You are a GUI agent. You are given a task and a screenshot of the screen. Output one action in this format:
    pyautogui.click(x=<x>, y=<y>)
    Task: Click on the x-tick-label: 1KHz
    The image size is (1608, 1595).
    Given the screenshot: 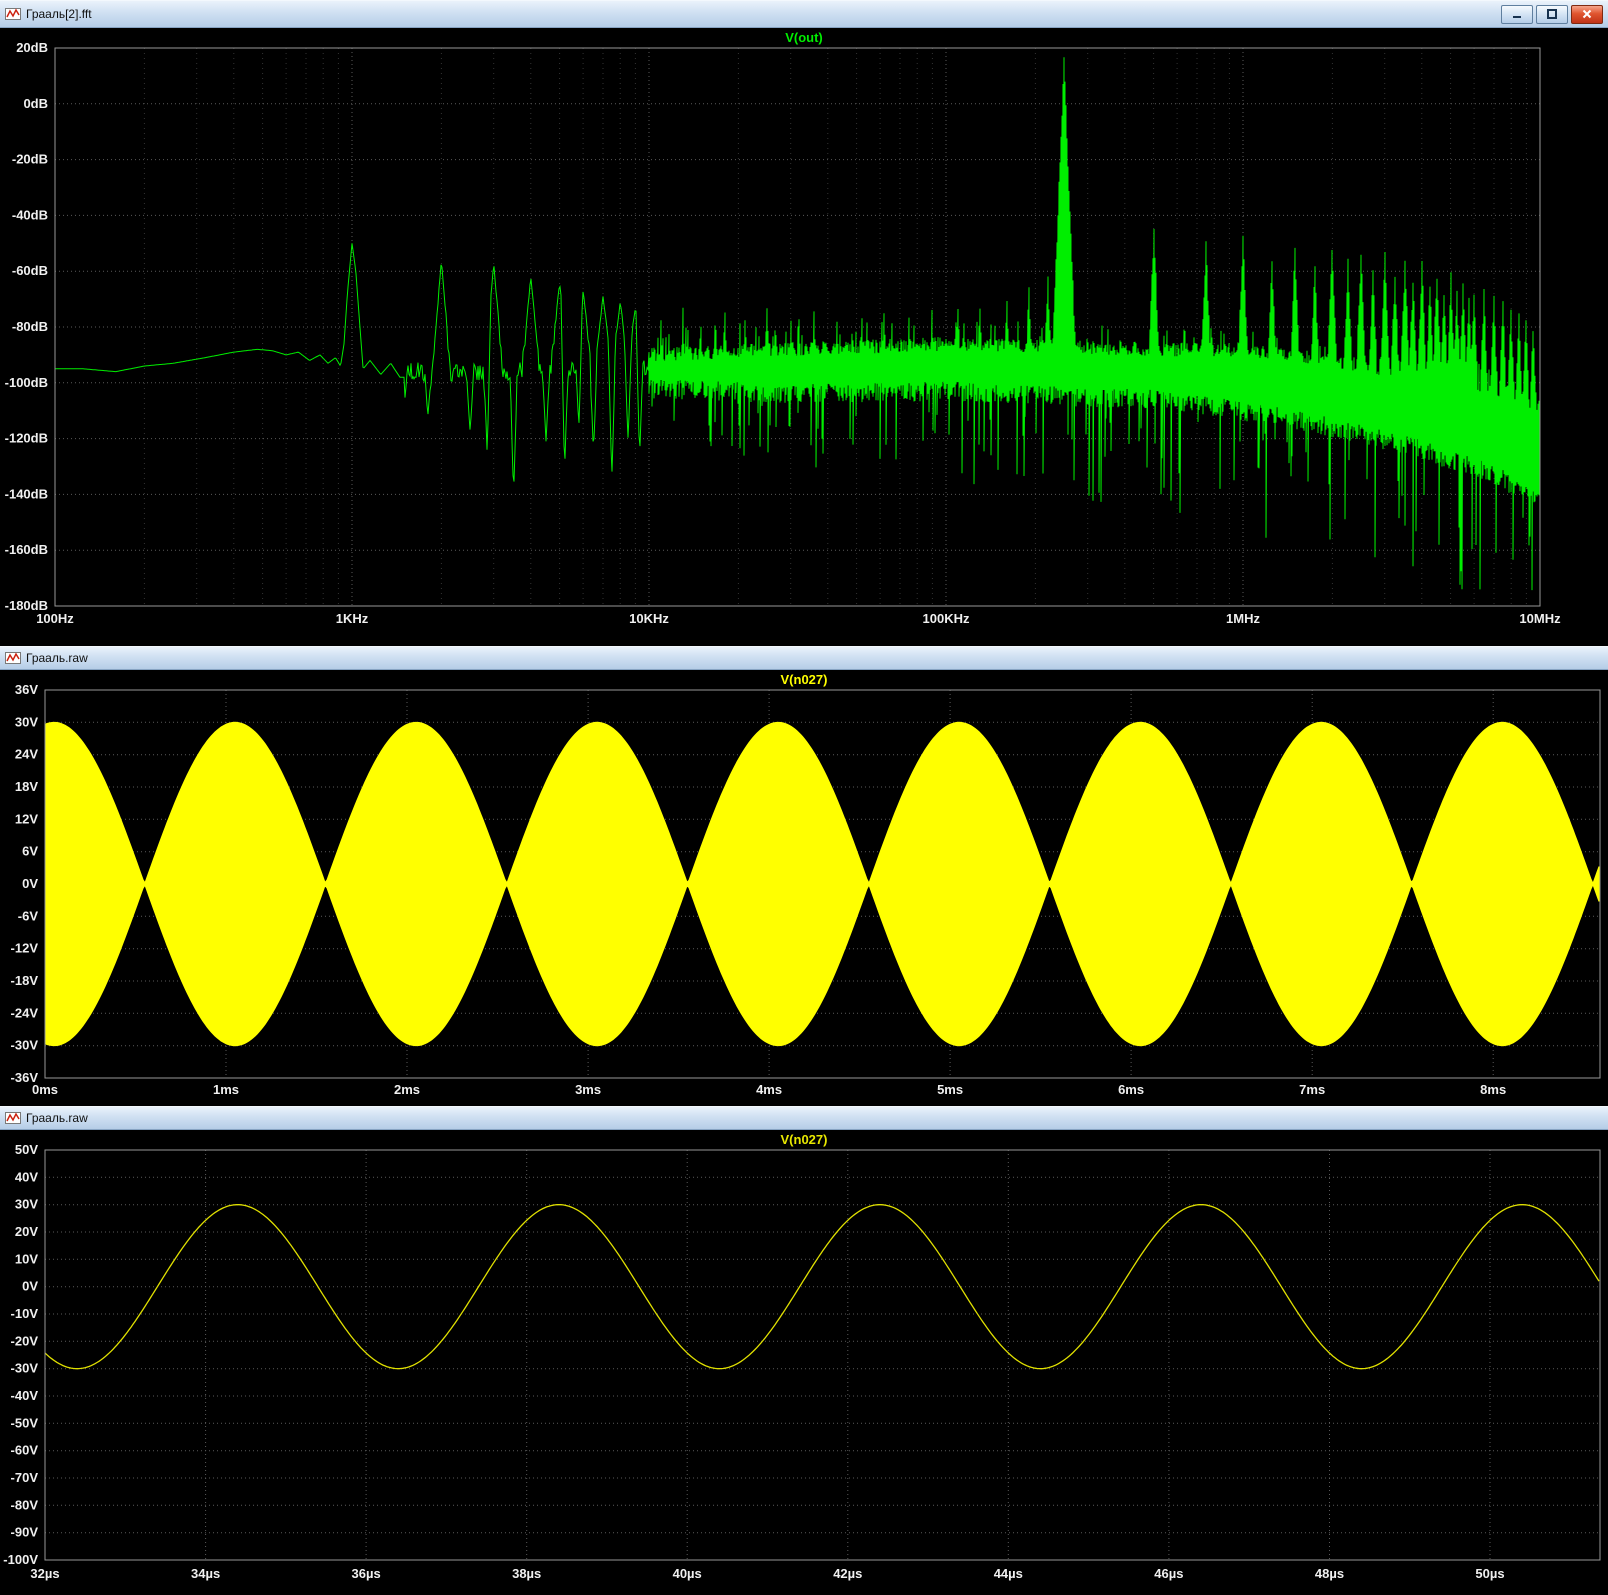 What is the action you would take?
    pyautogui.click(x=352, y=618)
    